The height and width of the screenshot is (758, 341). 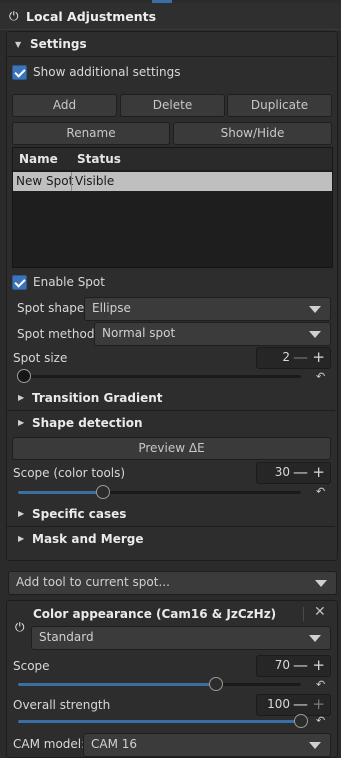 I want to click on spot-size-slider-track, so click(x=159, y=376).